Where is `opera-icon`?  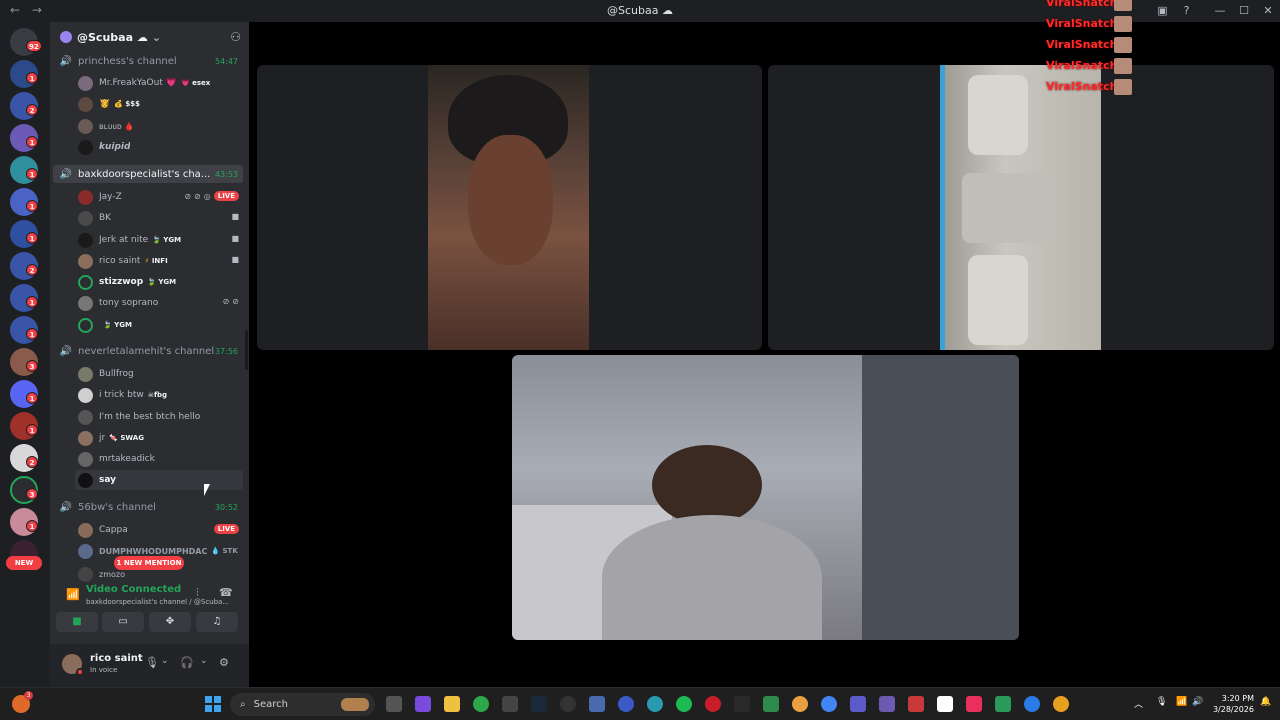
opera-icon is located at coordinates (713, 704).